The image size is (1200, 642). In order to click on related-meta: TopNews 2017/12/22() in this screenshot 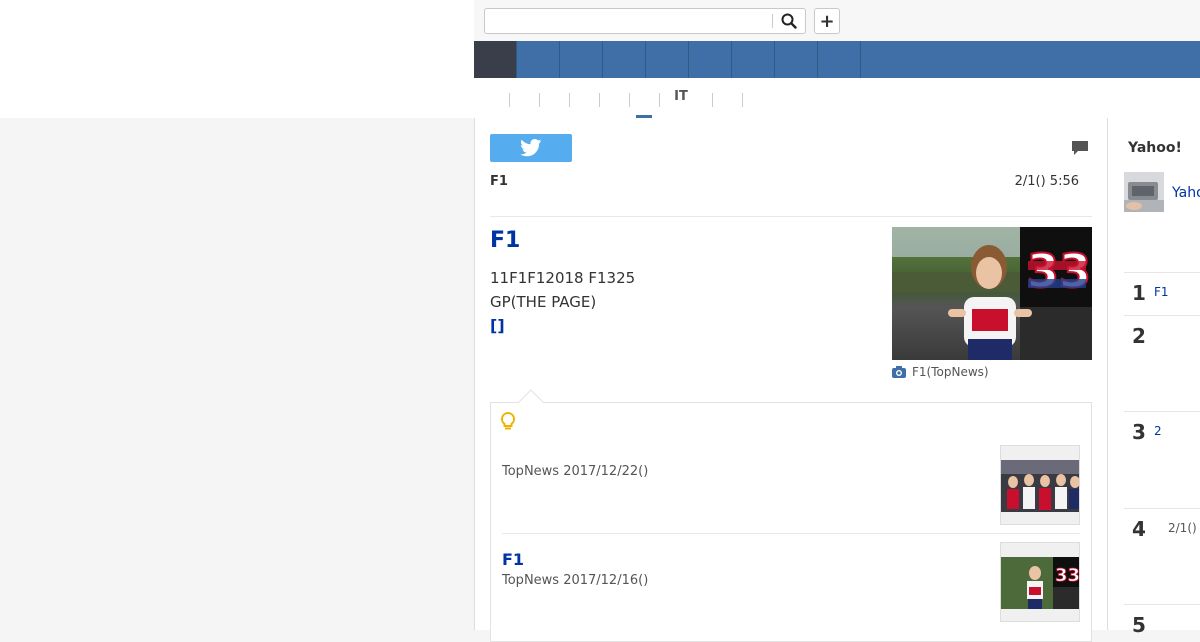, I will do `click(575, 471)`.